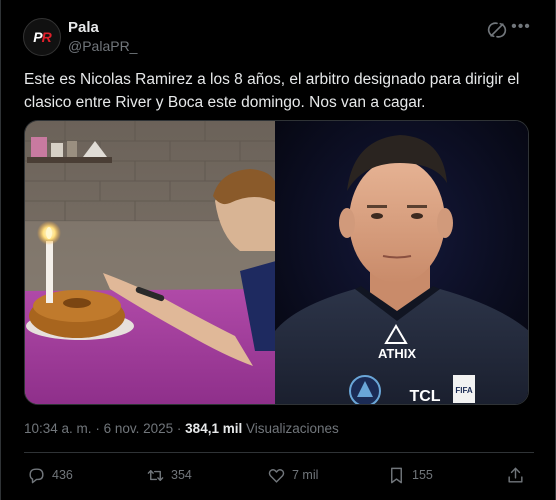  I want to click on share-button, so click(518, 475).